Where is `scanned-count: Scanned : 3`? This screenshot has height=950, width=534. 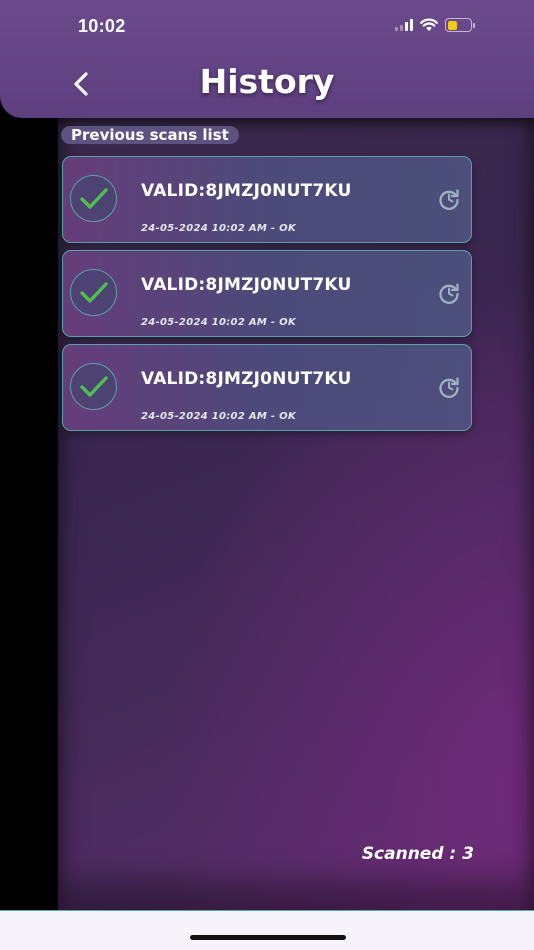
scanned-count: Scanned : 3 is located at coordinates (418, 854).